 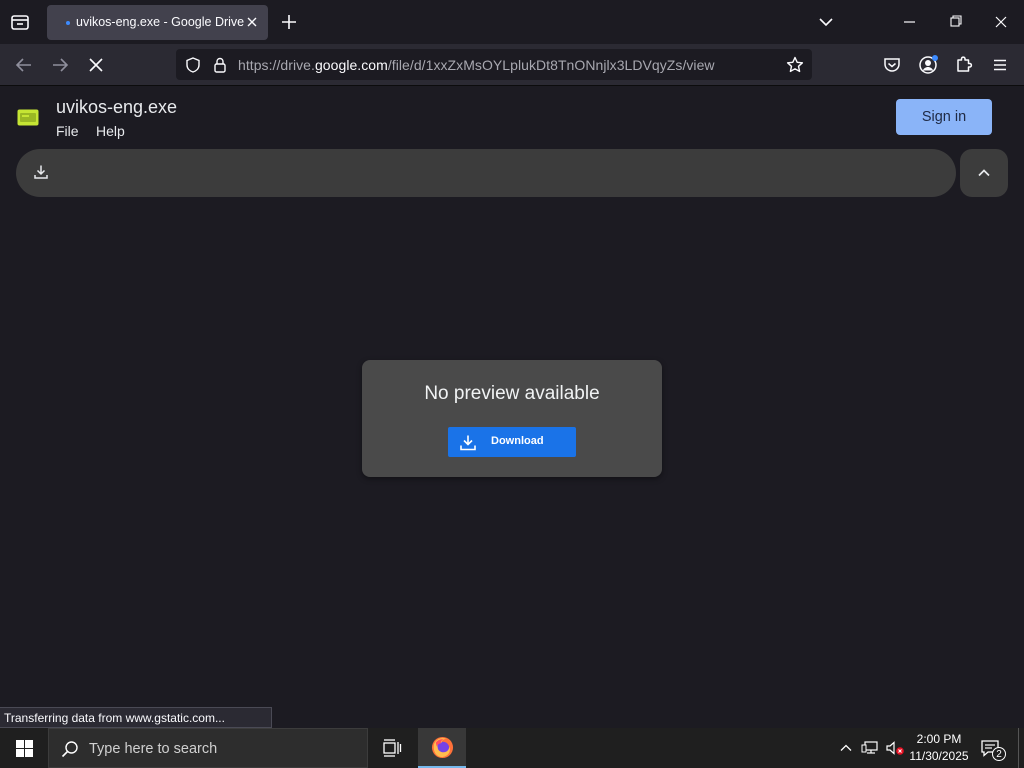 I want to click on show-desktop-button, so click(x=1021, y=748).